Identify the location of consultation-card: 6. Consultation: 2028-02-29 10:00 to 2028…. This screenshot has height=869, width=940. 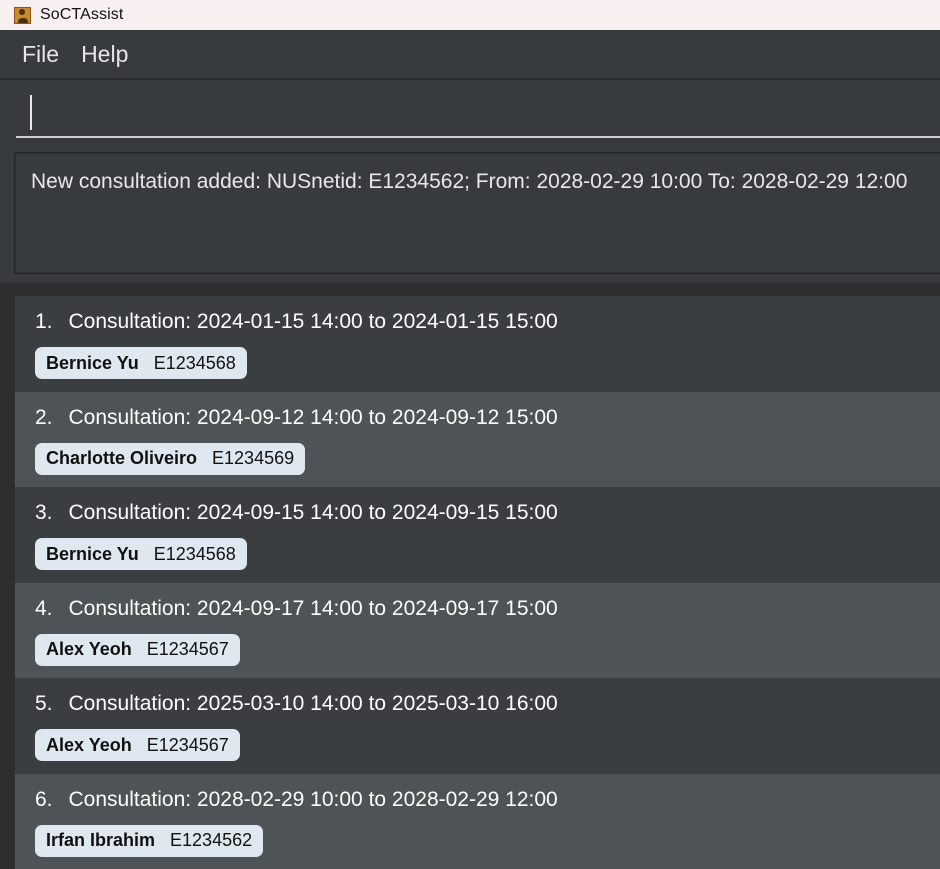
(477, 821).